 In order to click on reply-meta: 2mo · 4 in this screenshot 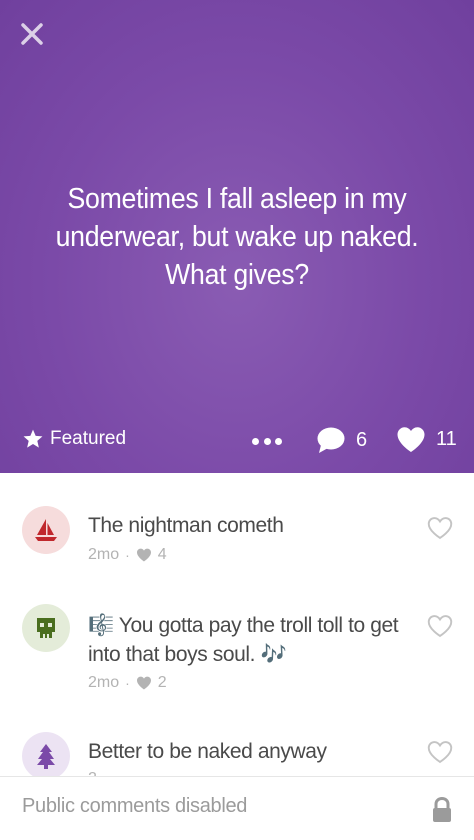, I will do `click(127, 555)`.